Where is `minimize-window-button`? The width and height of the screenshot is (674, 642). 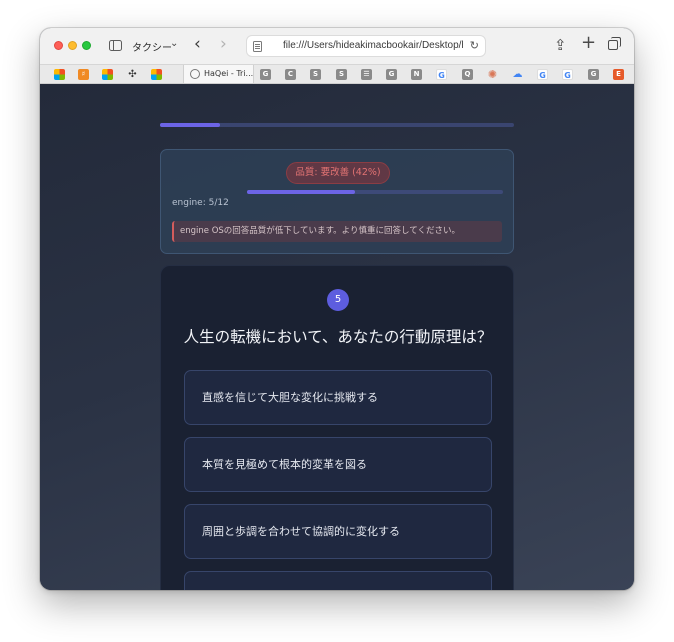
minimize-window-button is located at coordinates (72, 45).